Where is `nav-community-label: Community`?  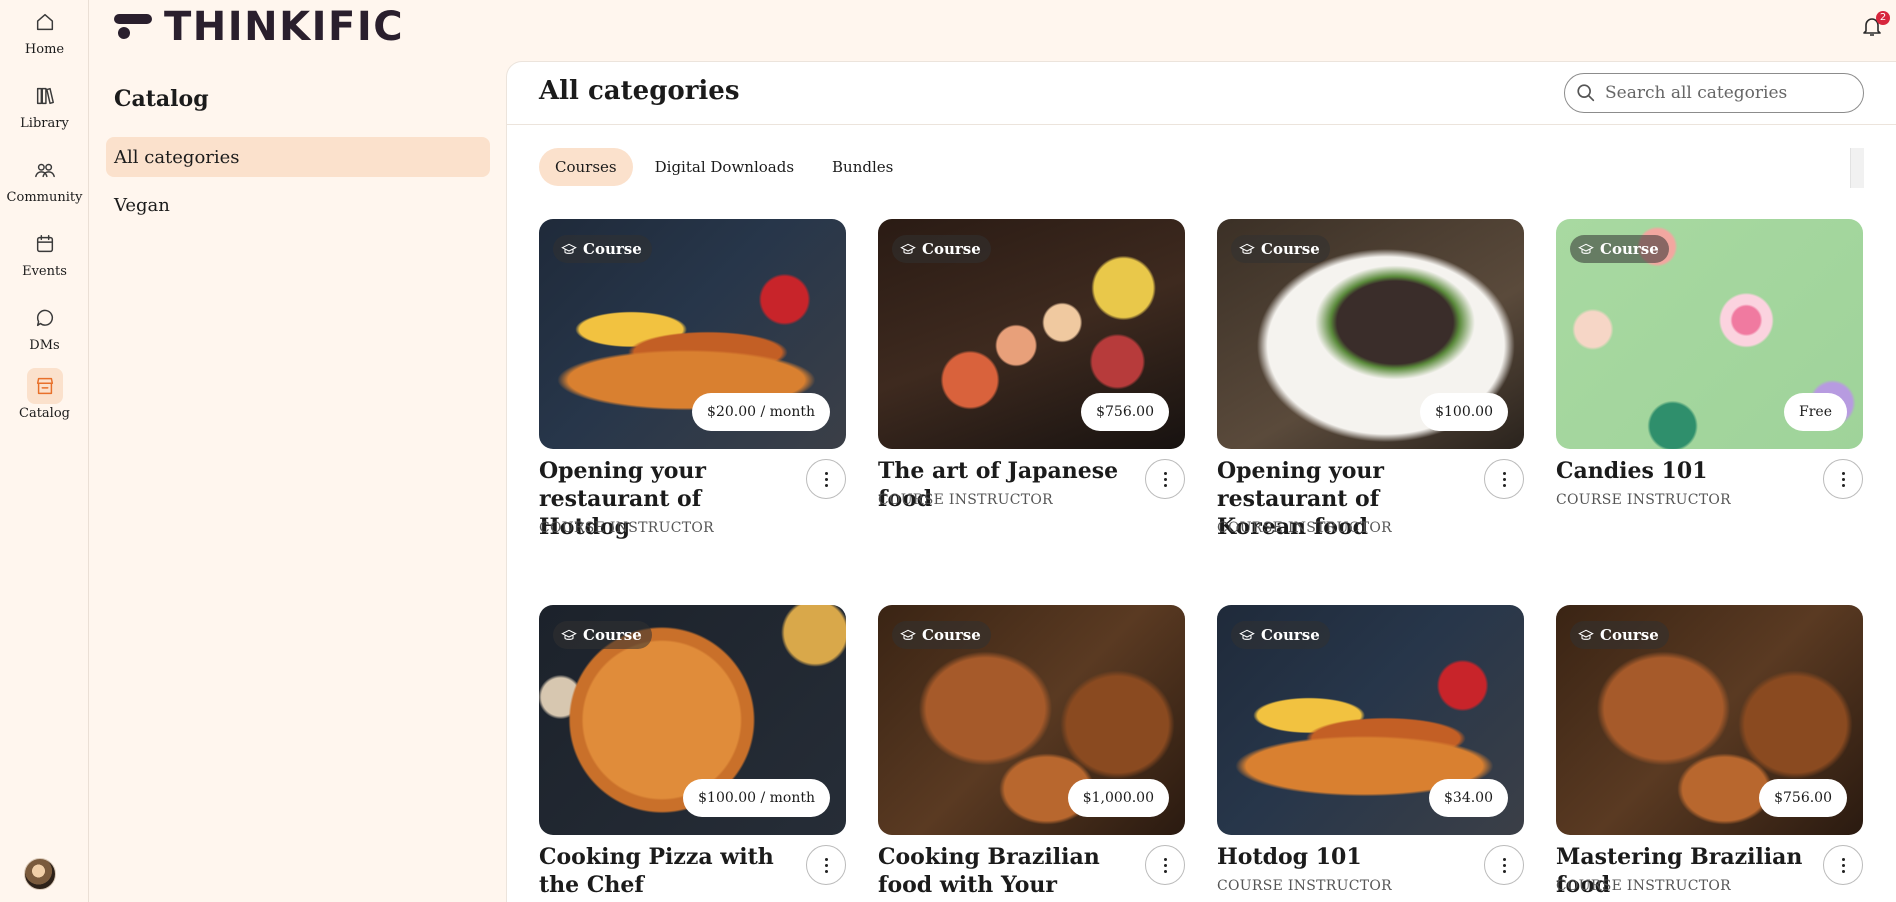
nav-community-label: Community is located at coordinates (44, 197).